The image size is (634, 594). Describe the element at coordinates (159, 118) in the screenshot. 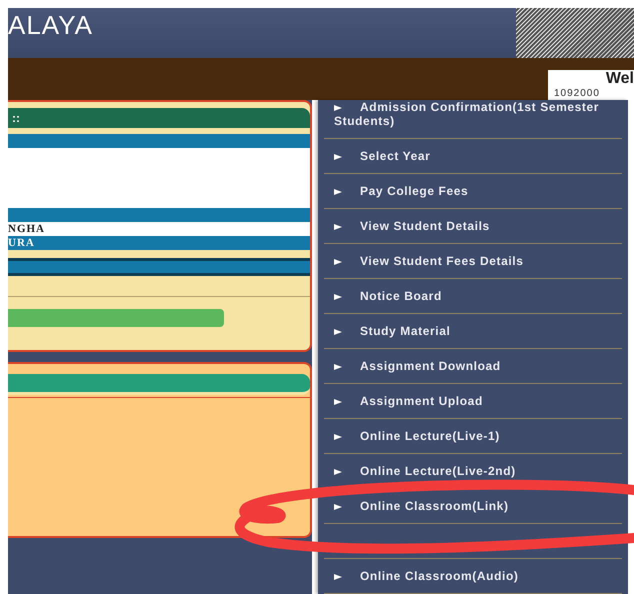

I see `card-header: ::` at that location.